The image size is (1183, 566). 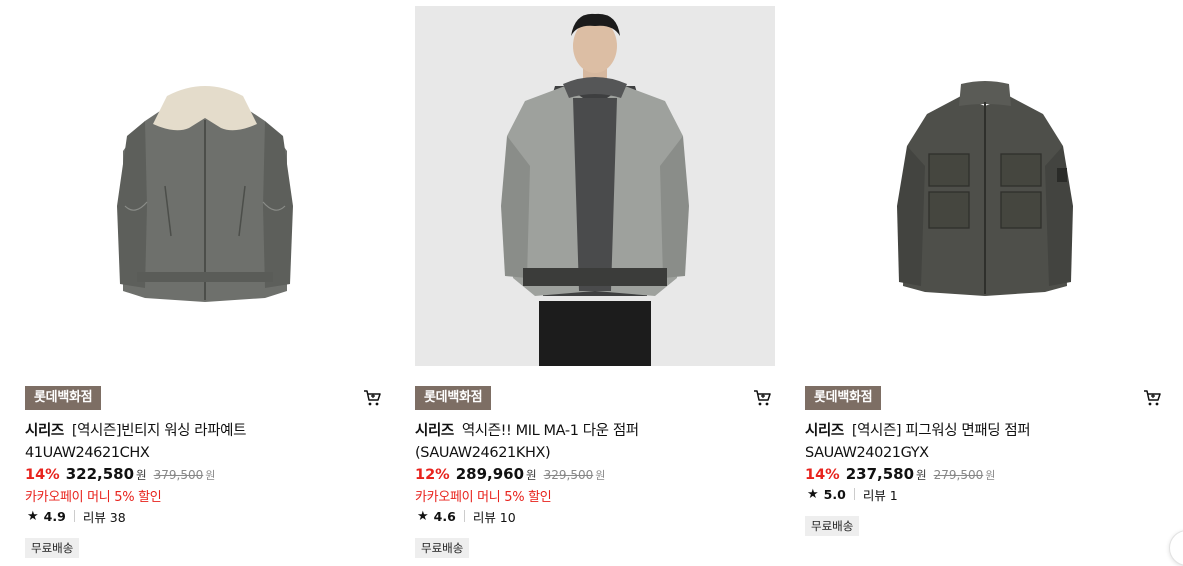 I want to click on review-count: 리뷰 1, so click(x=880, y=494).